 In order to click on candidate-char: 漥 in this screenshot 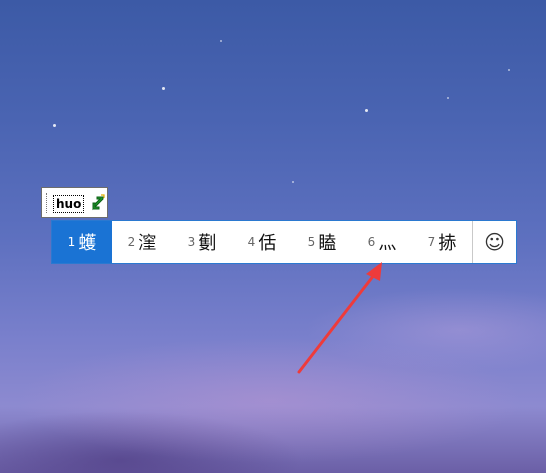, I will do `click(147, 243)`.